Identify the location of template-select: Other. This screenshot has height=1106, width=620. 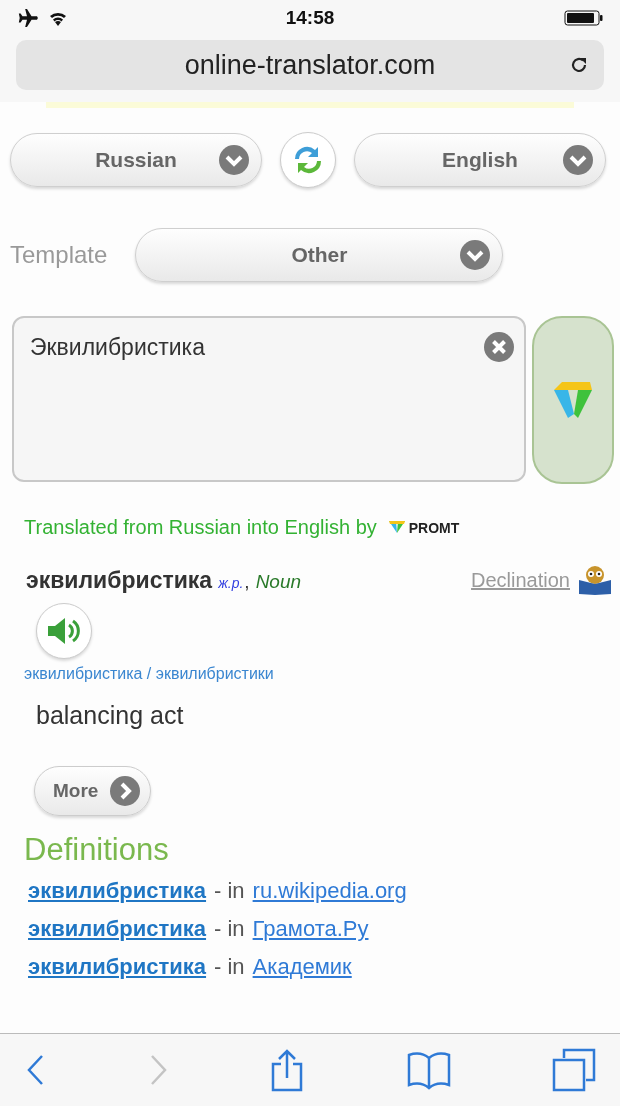
(319, 255).